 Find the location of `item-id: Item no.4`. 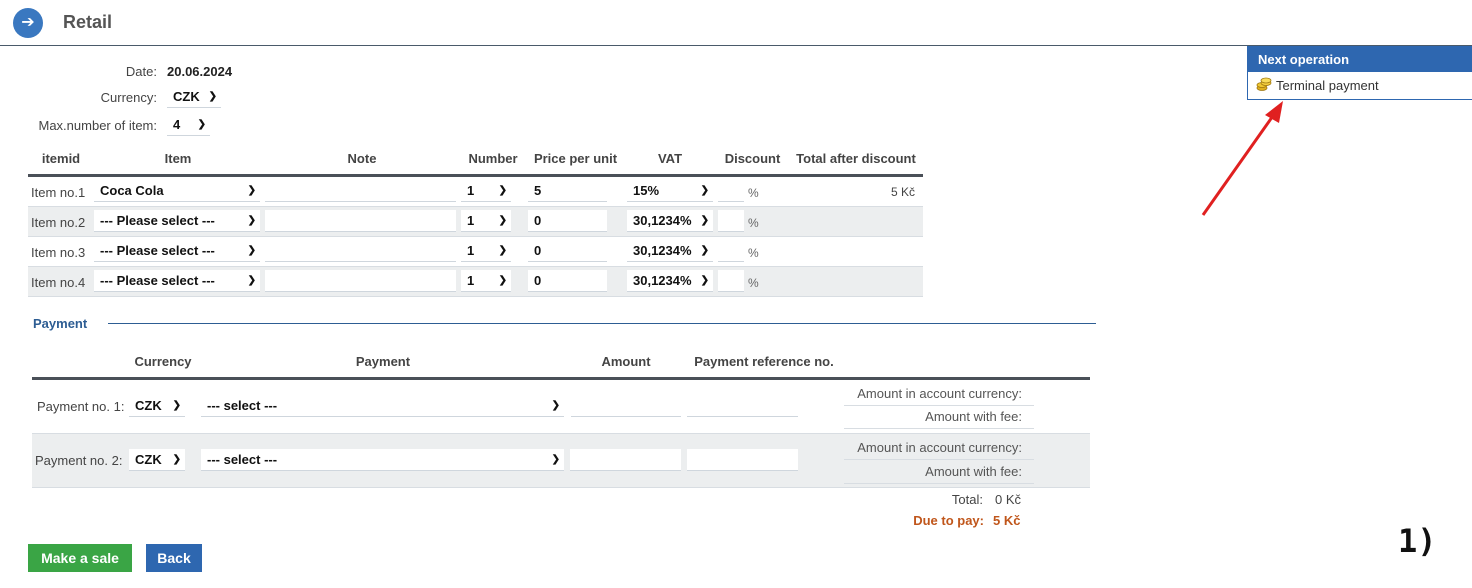

item-id: Item no.4 is located at coordinates (58, 282).